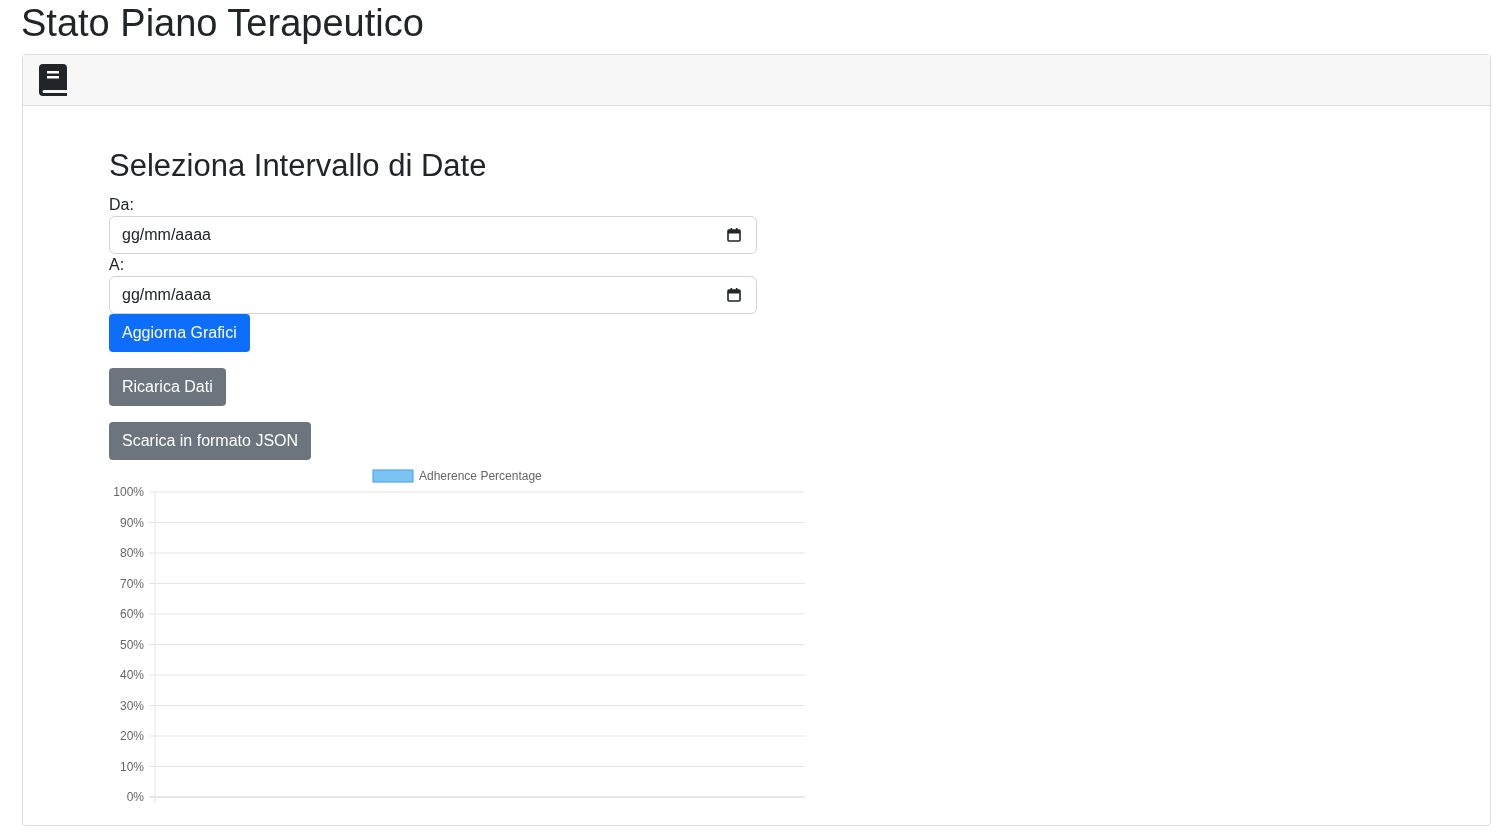 This screenshot has width=1504, height=837. What do you see at coordinates (117, 265) in the screenshot?
I see `field-label: A:` at bounding box center [117, 265].